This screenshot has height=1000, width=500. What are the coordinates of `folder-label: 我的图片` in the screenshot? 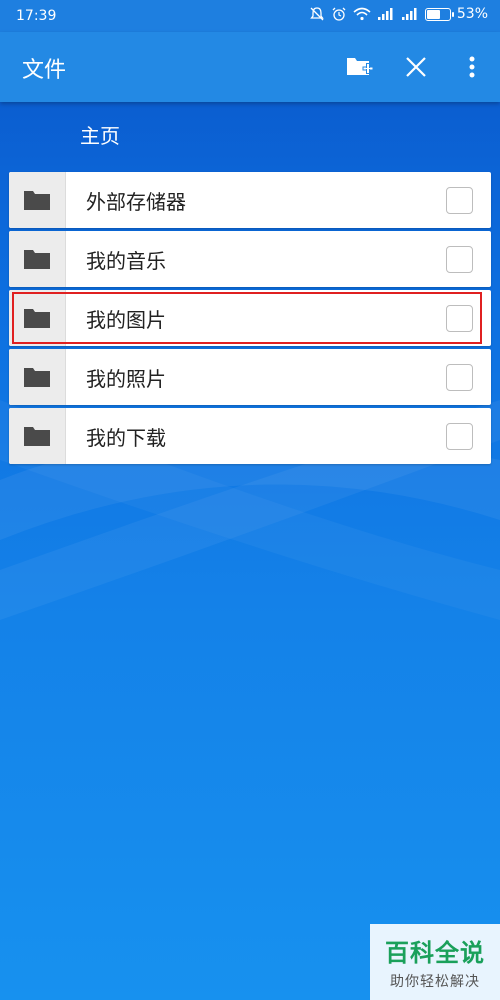 It's located at (126, 319).